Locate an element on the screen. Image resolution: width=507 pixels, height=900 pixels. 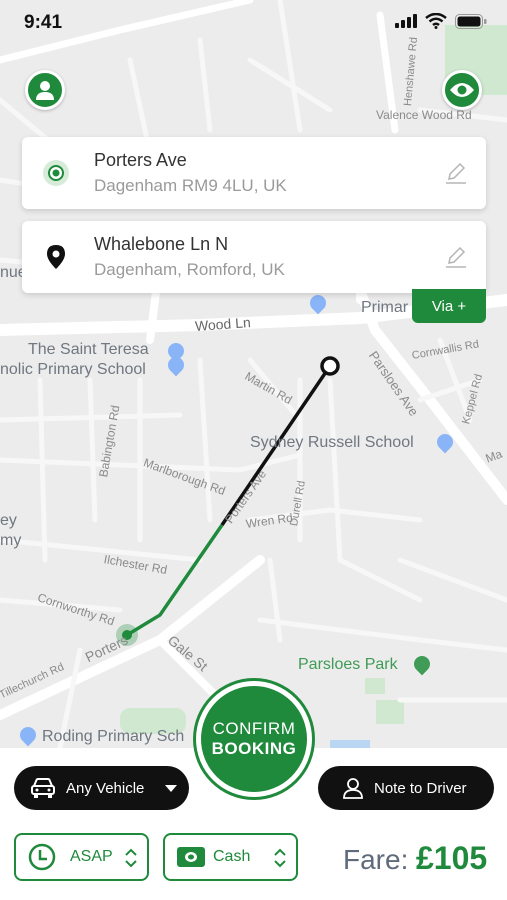
fare-value: £105 is located at coordinates (452, 858).